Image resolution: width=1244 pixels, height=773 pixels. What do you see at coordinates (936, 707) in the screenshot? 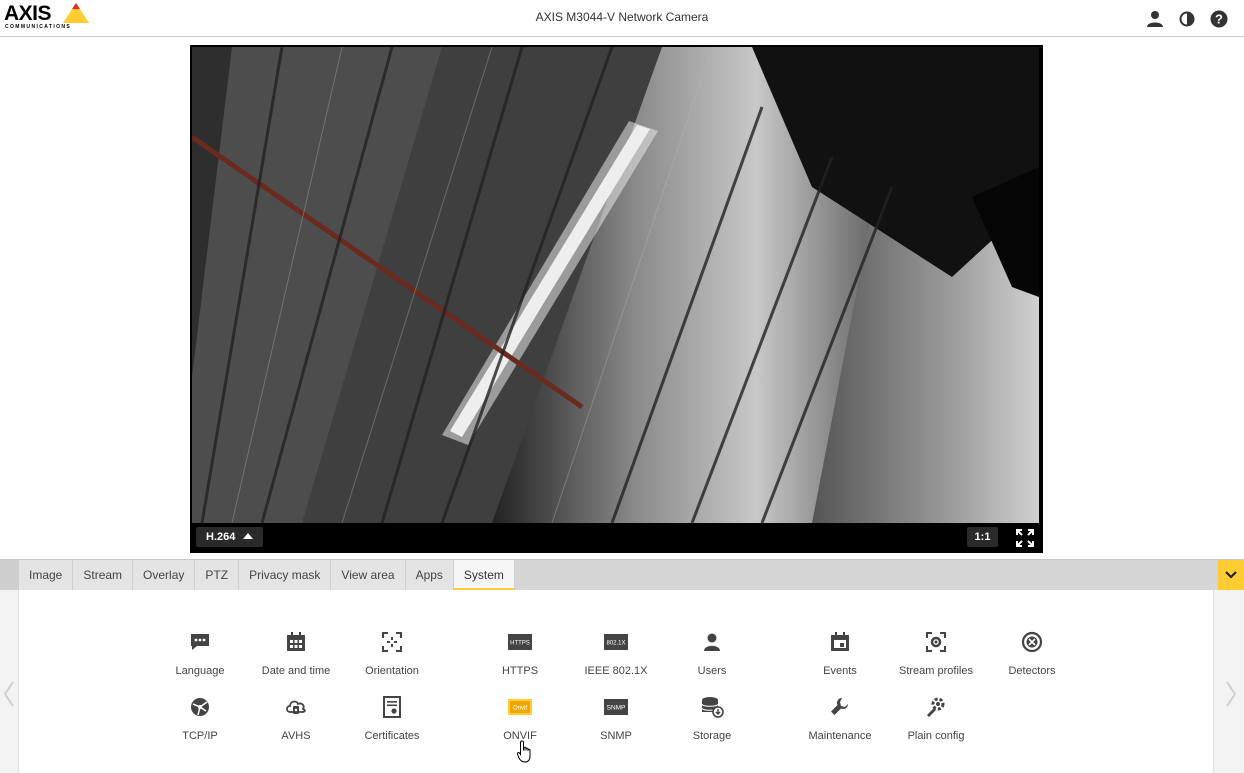
I see `config-icon` at bounding box center [936, 707].